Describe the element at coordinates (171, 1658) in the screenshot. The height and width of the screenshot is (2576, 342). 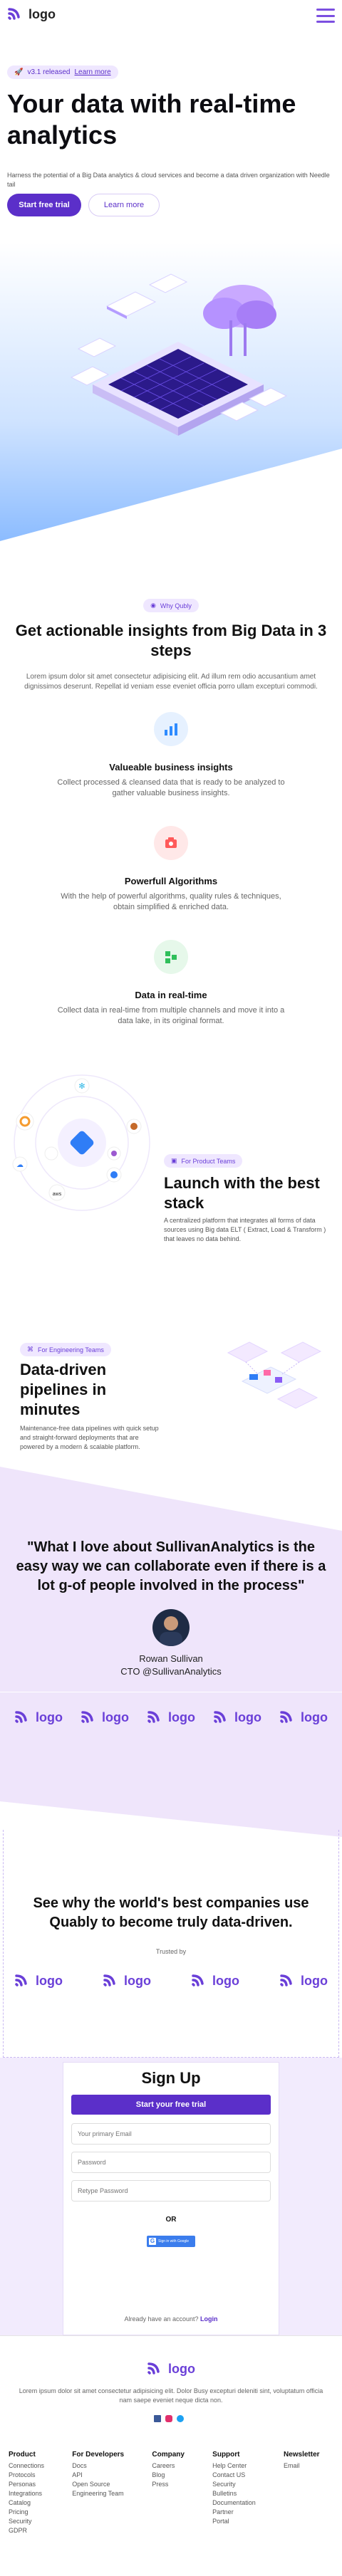
I see `testimonial-name: Rowan Sullivan` at that location.